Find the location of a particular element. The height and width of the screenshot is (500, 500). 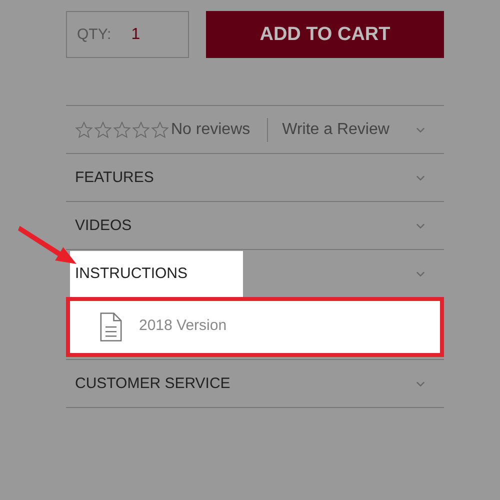

section-title: FEATURES is located at coordinates (114, 177).